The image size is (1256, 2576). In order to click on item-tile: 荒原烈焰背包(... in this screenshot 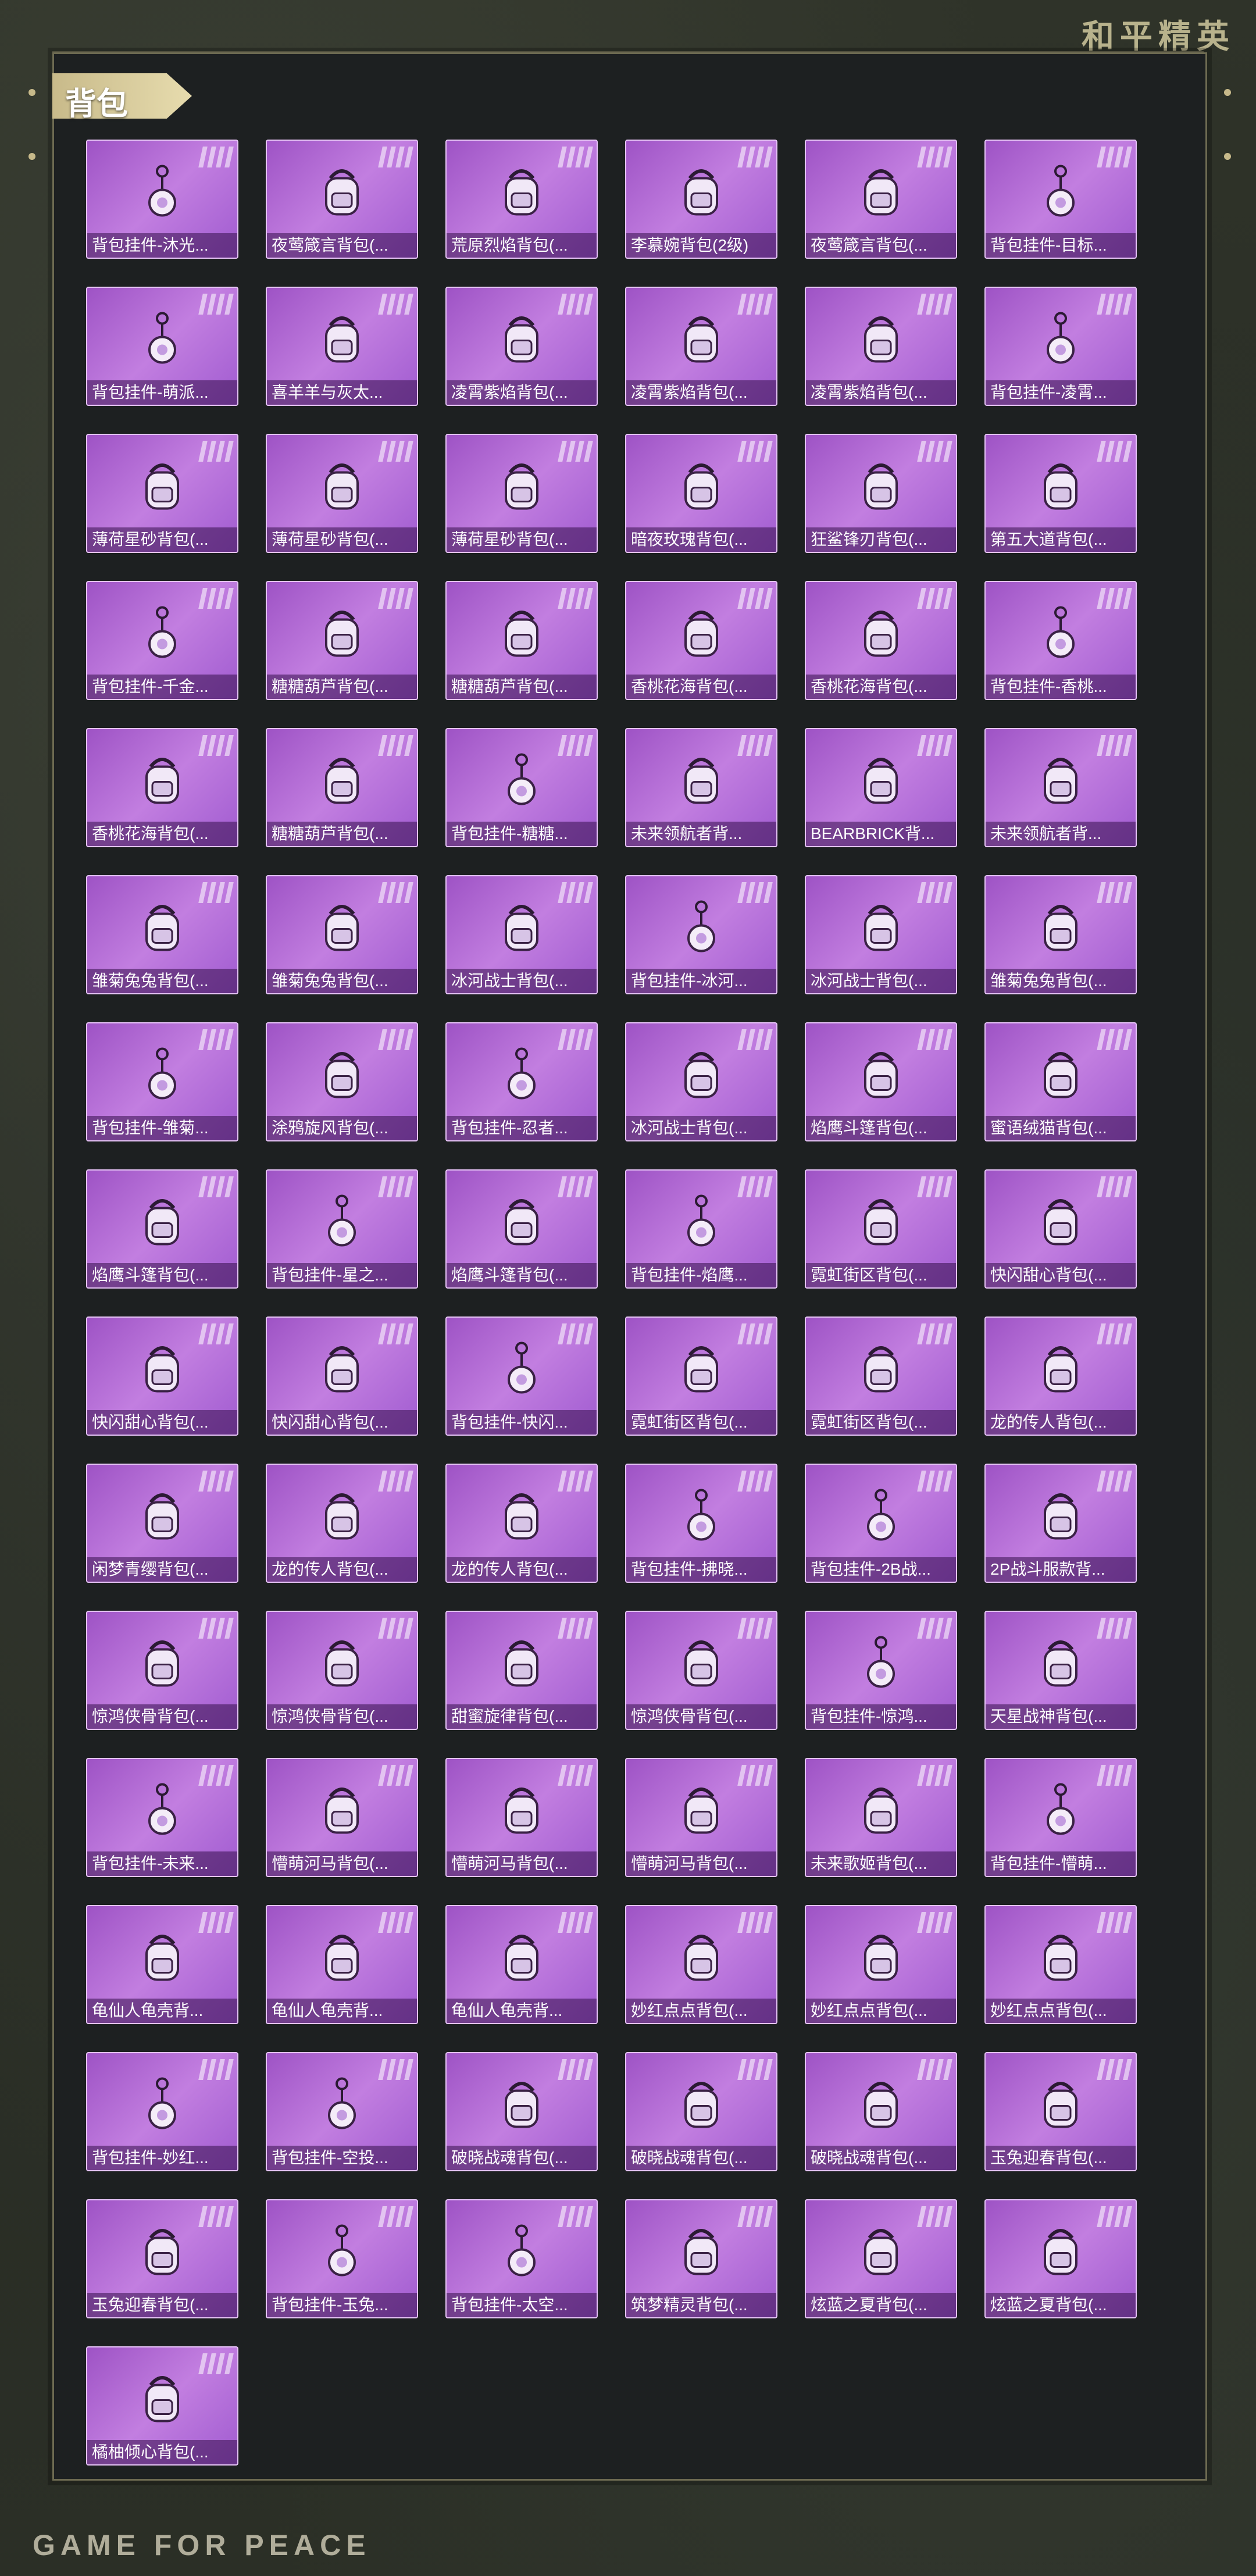, I will do `click(521, 200)`.